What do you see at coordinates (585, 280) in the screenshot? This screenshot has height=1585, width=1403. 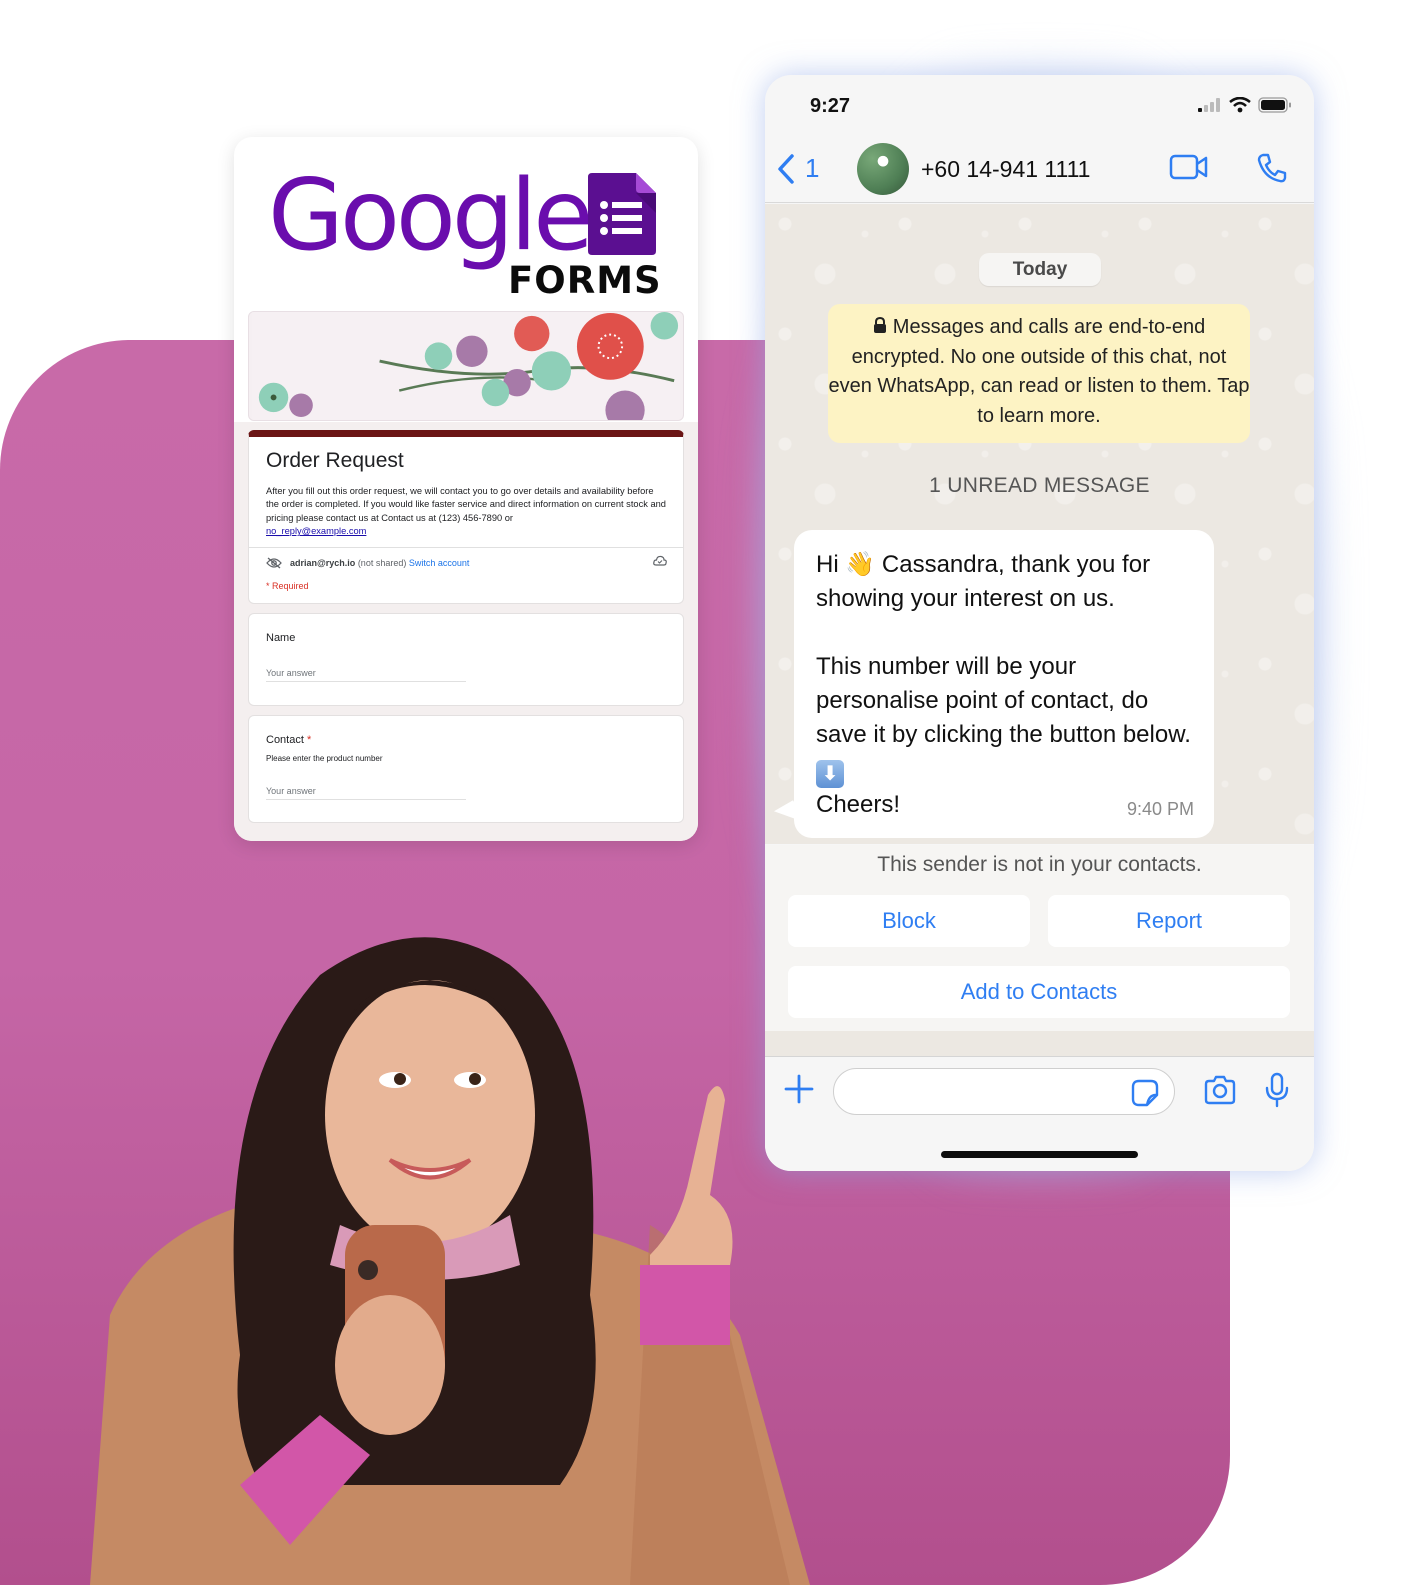 I see `logo-forms-word: FORMS` at bounding box center [585, 280].